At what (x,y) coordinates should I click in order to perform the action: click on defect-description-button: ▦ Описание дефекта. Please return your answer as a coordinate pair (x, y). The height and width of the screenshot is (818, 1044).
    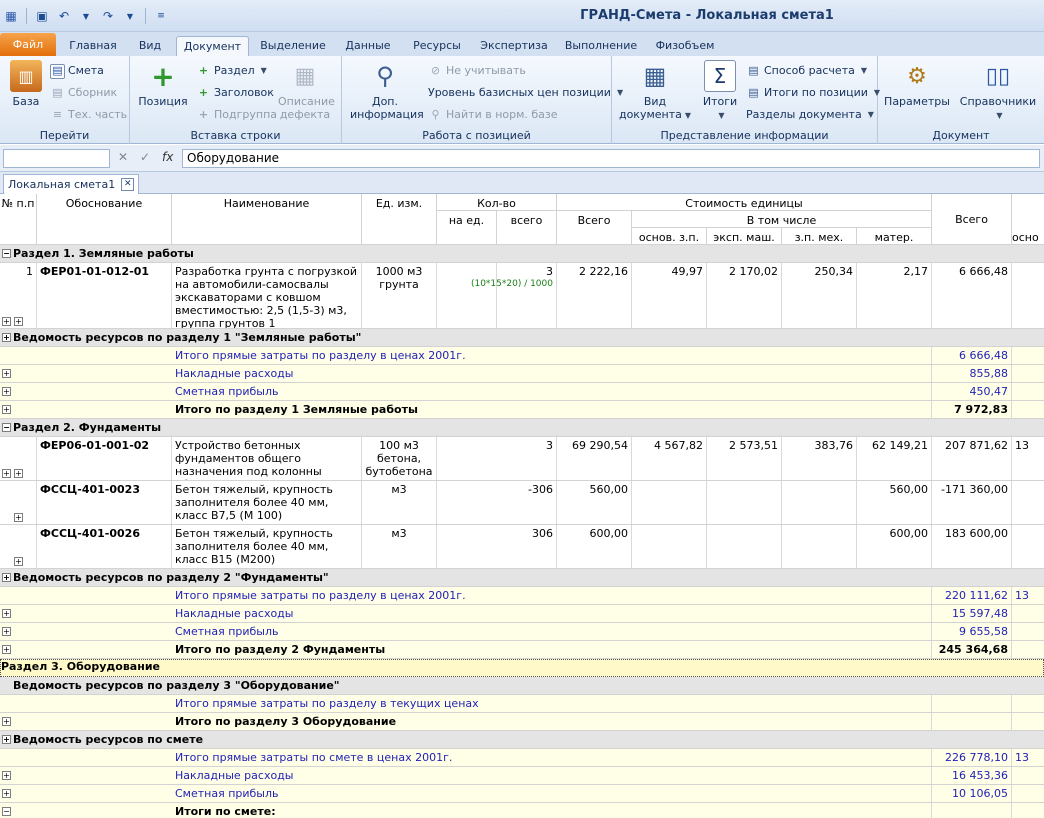
    Looking at the image, I should click on (306, 90).